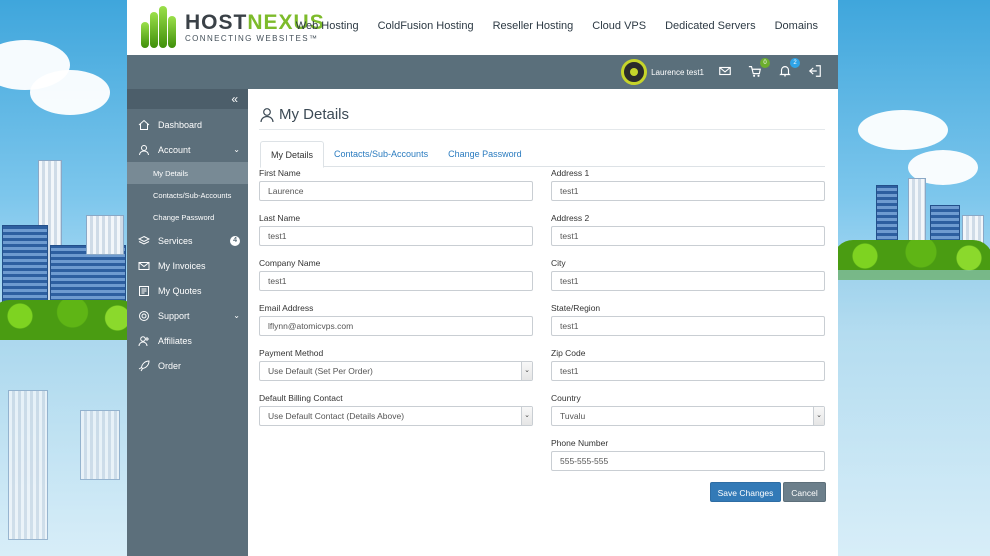 Image resolution: width=990 pixels, height=556 pixels. Describe the element at coordinates (542, 129) in the screenshot. I see `divider` at that location.